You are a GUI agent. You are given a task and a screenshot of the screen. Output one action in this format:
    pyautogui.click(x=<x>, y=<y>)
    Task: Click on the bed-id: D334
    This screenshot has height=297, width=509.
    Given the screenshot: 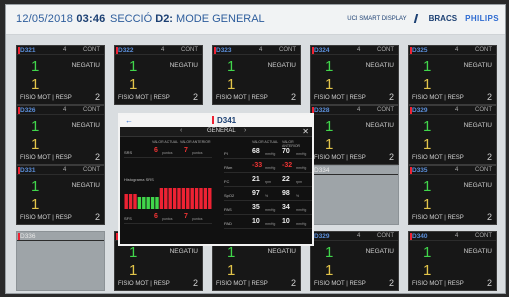 What is the action you would take?
    pyautogui.click(x=322, y=170)
    